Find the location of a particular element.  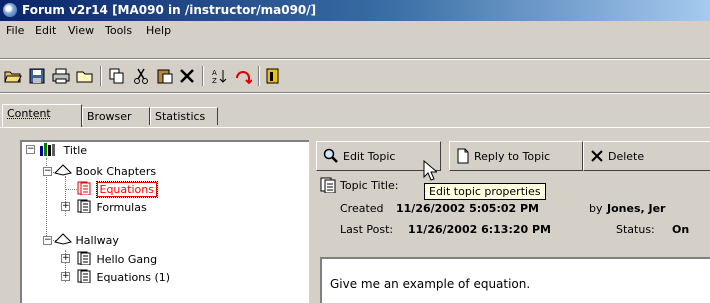

delete-topic-button: Delete is located at coordinates (646, 156).